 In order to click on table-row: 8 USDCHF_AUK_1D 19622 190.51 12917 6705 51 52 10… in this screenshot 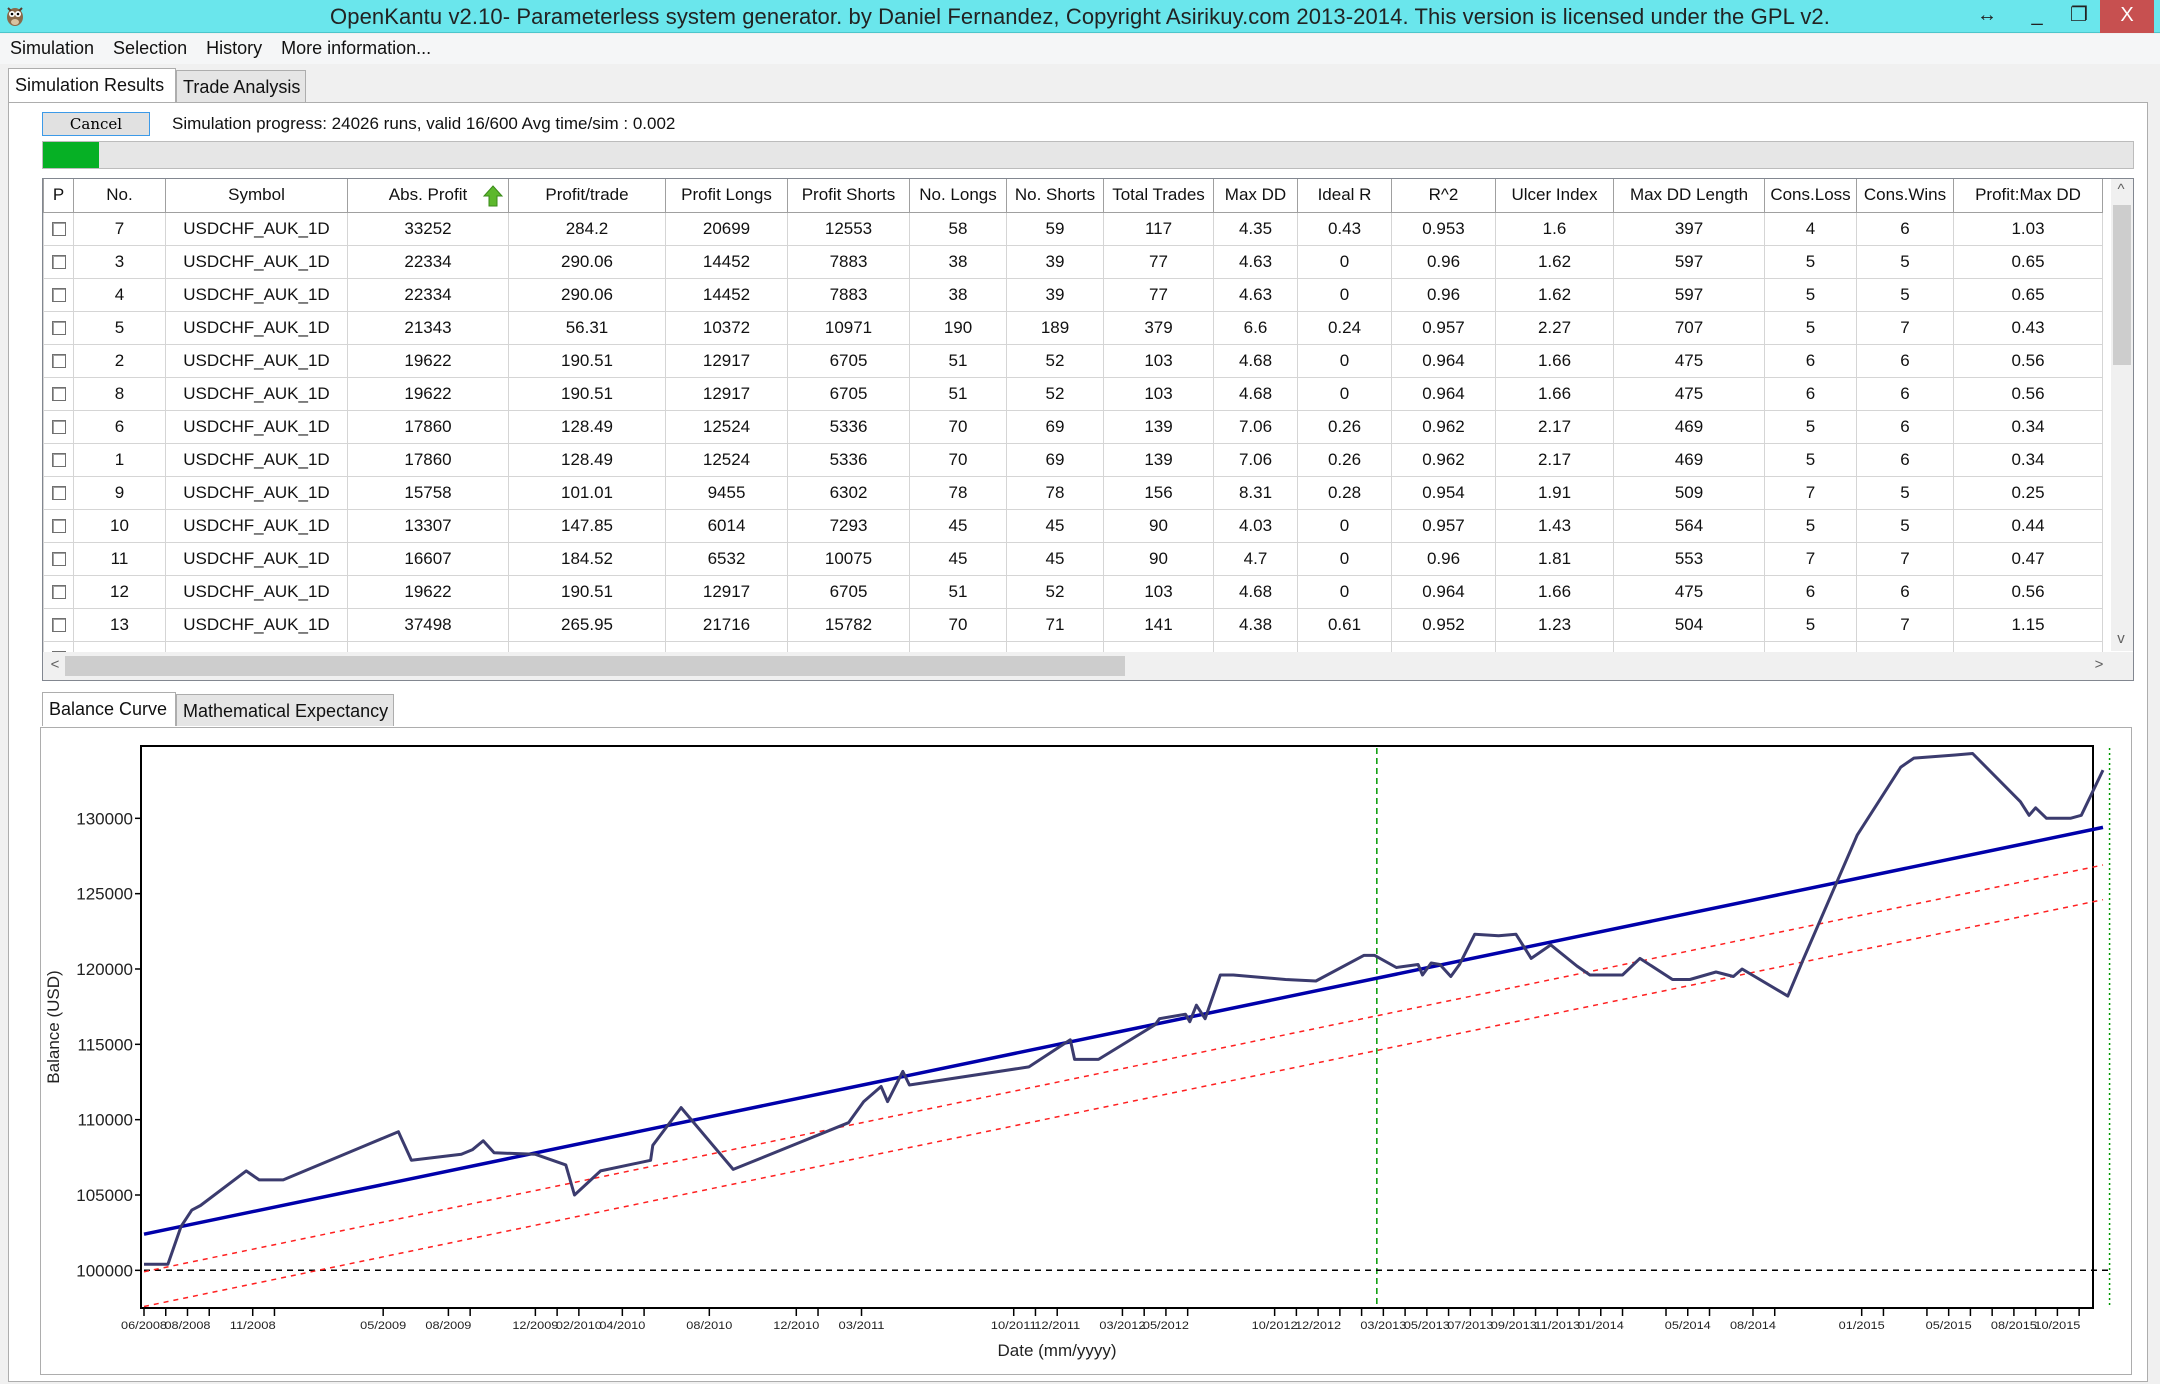, I will do `click(1073, 393)`.